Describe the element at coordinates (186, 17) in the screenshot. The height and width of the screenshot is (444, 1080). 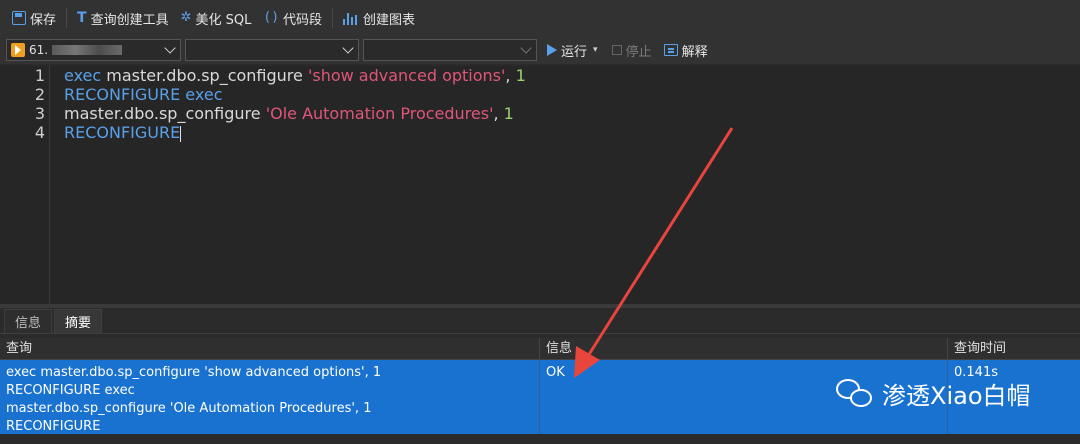
I see `sparkle-icon: ✲` at that location.